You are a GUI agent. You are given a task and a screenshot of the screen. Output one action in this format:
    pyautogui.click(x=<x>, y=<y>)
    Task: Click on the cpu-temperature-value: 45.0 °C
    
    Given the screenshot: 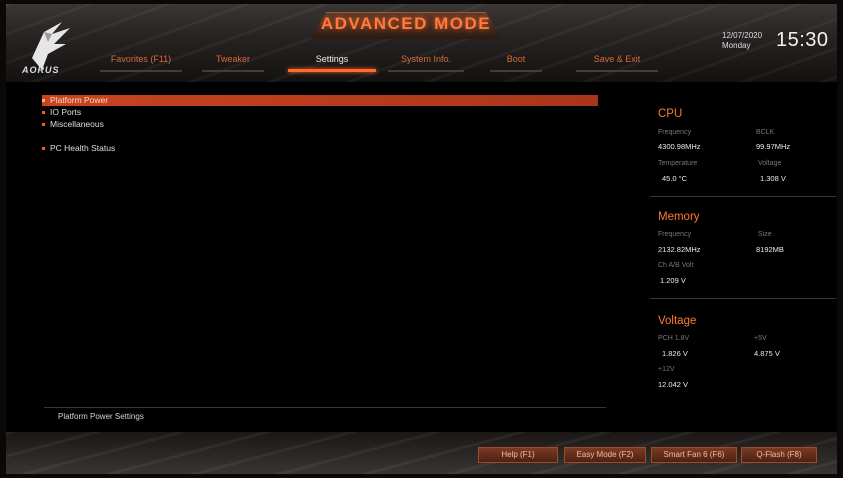 What is the action you would take?
    pyautogui.click(x=675, y=178)
    